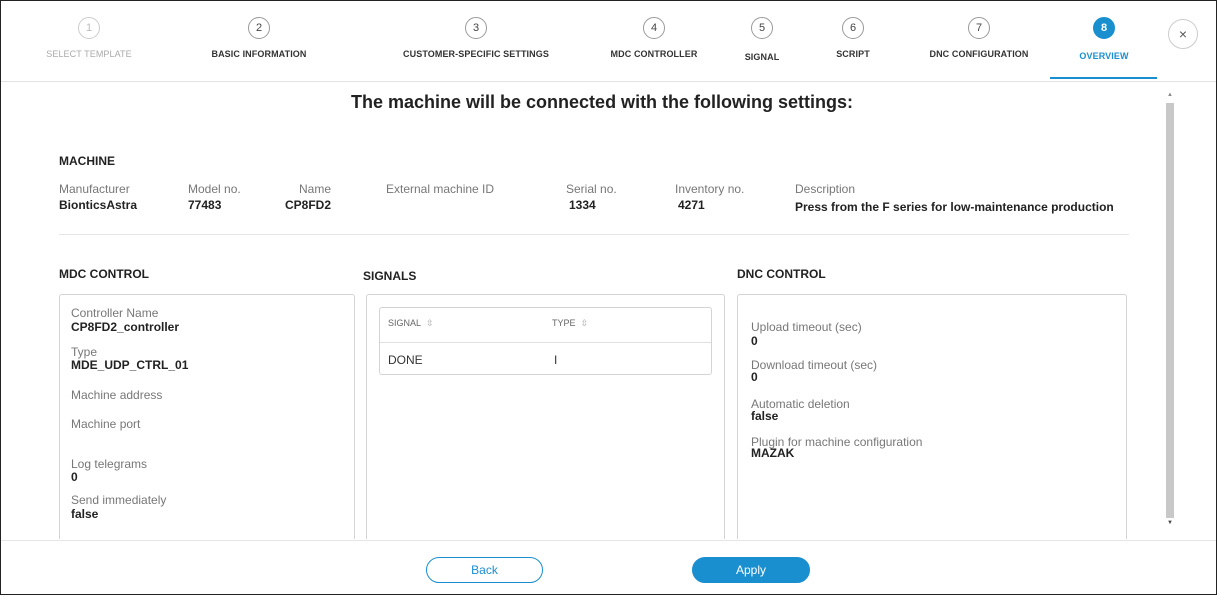  I want to click on step-overview: 8 OVERVIEW, so click(1104, 39).